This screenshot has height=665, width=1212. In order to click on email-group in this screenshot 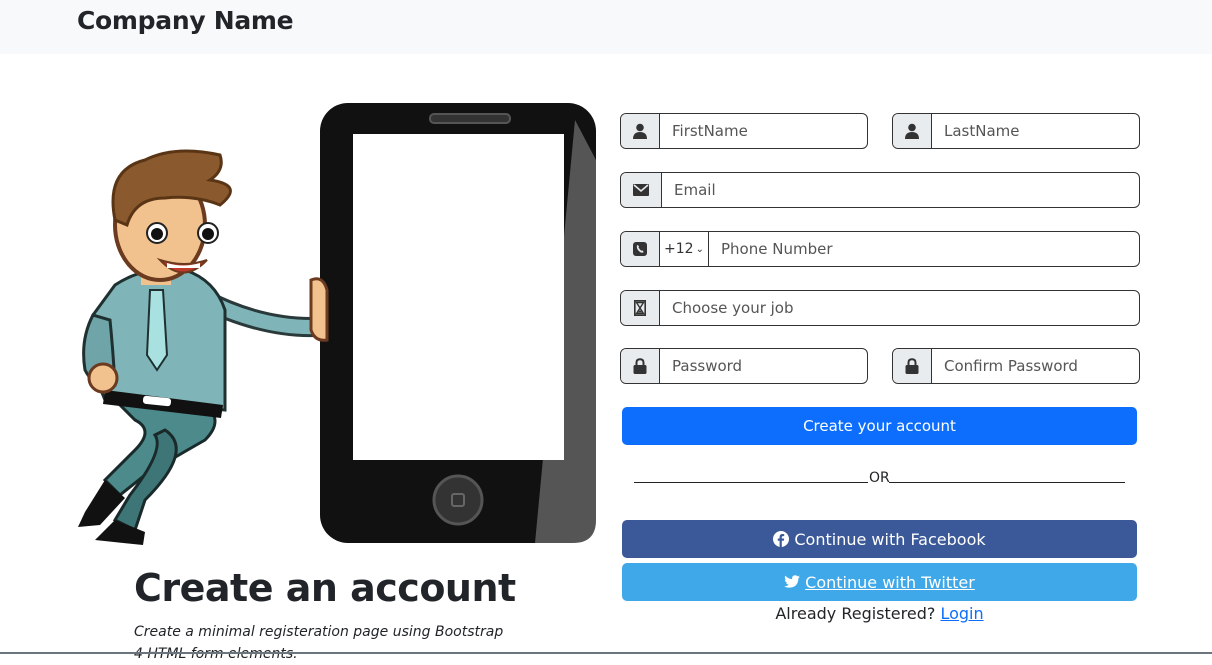, I will do `click(880, 190)`.